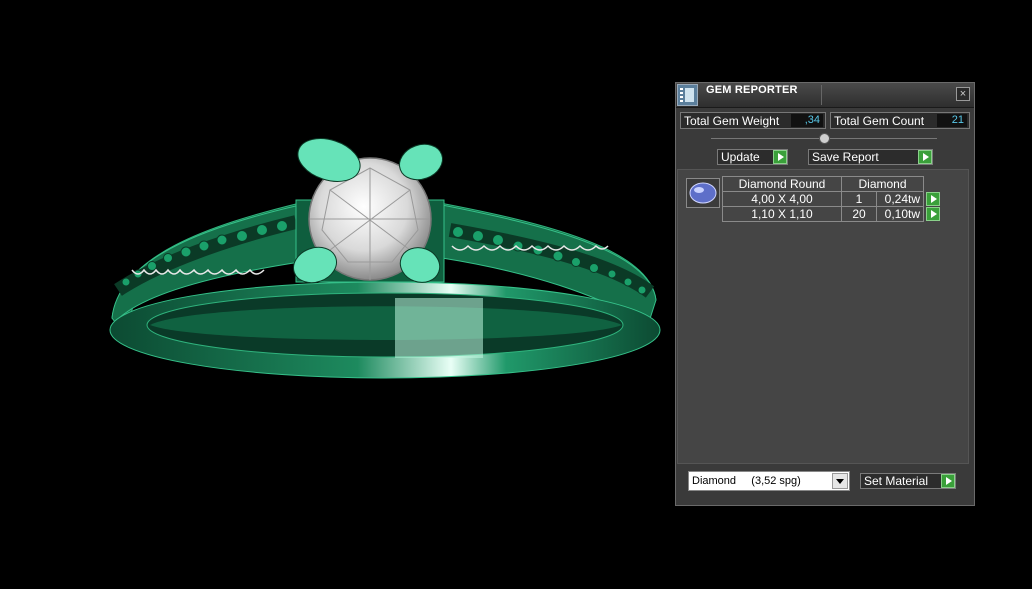 The image size is (1032, 589). I want to click on total-gem-weight-label: Total Gem Weight, so click(732, 120).